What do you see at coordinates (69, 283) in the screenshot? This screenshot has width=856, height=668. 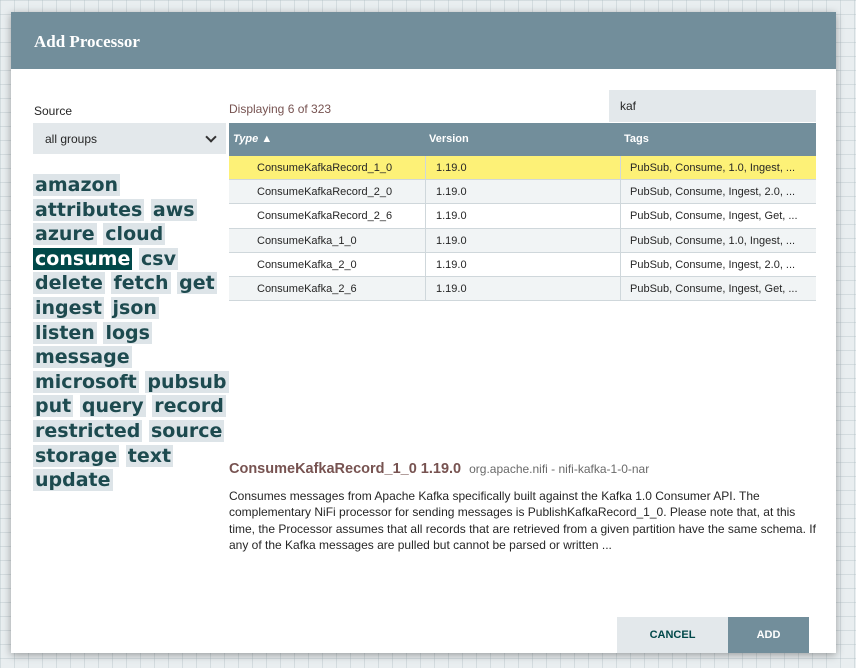 I see `tag-delete: delete` at bounding box center [69, 283].